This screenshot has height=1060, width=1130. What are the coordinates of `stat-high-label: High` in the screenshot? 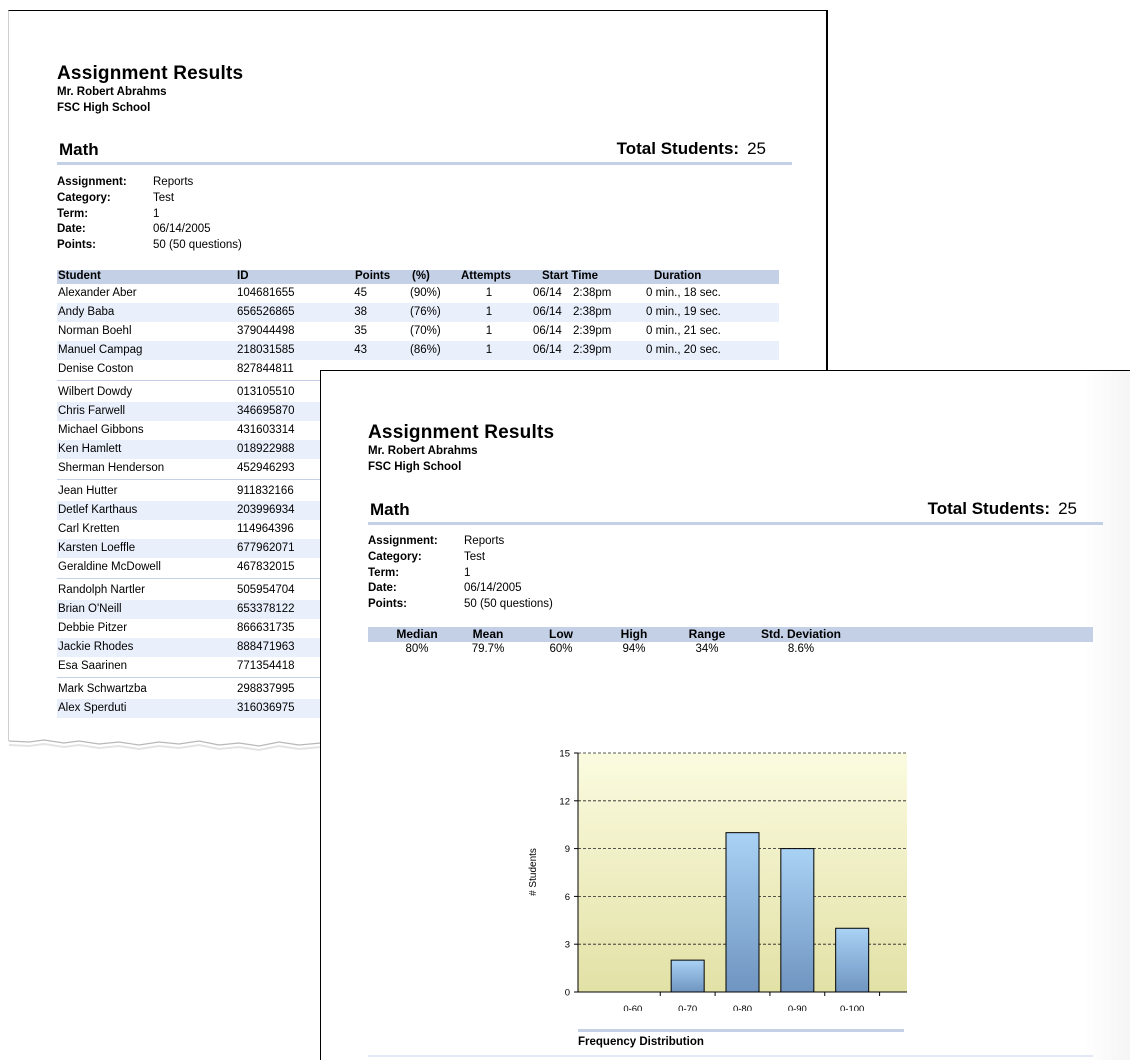 It's located at (634, 634).